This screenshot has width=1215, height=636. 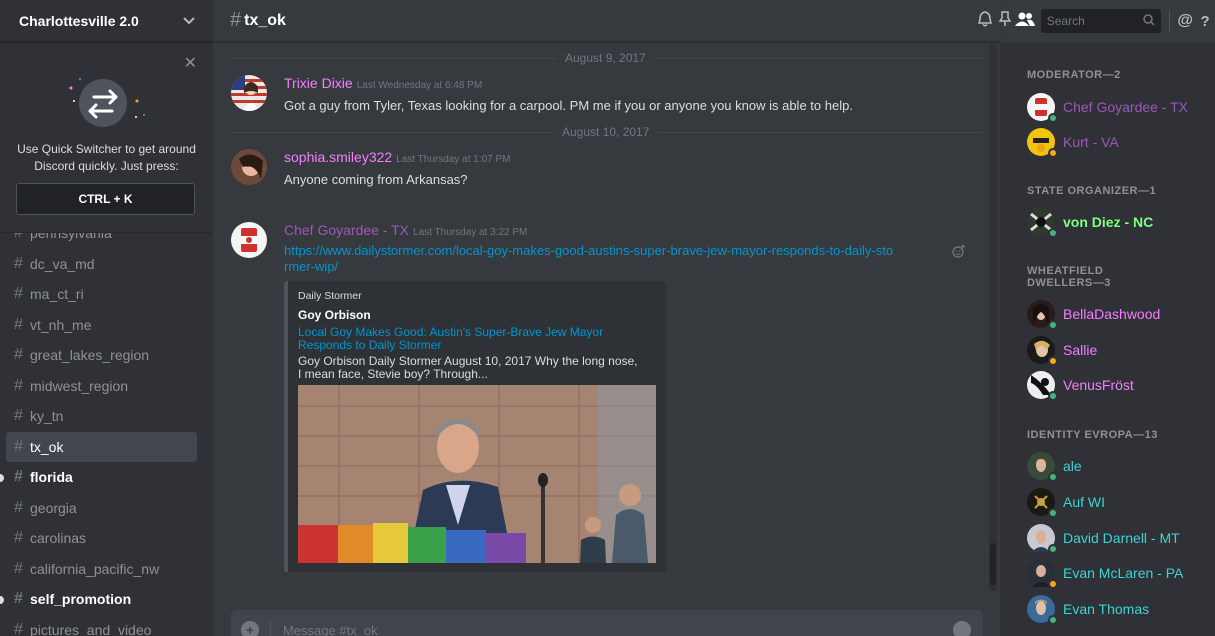 I want to click on member-item: Auf WI, so click(x=1066, y=502).